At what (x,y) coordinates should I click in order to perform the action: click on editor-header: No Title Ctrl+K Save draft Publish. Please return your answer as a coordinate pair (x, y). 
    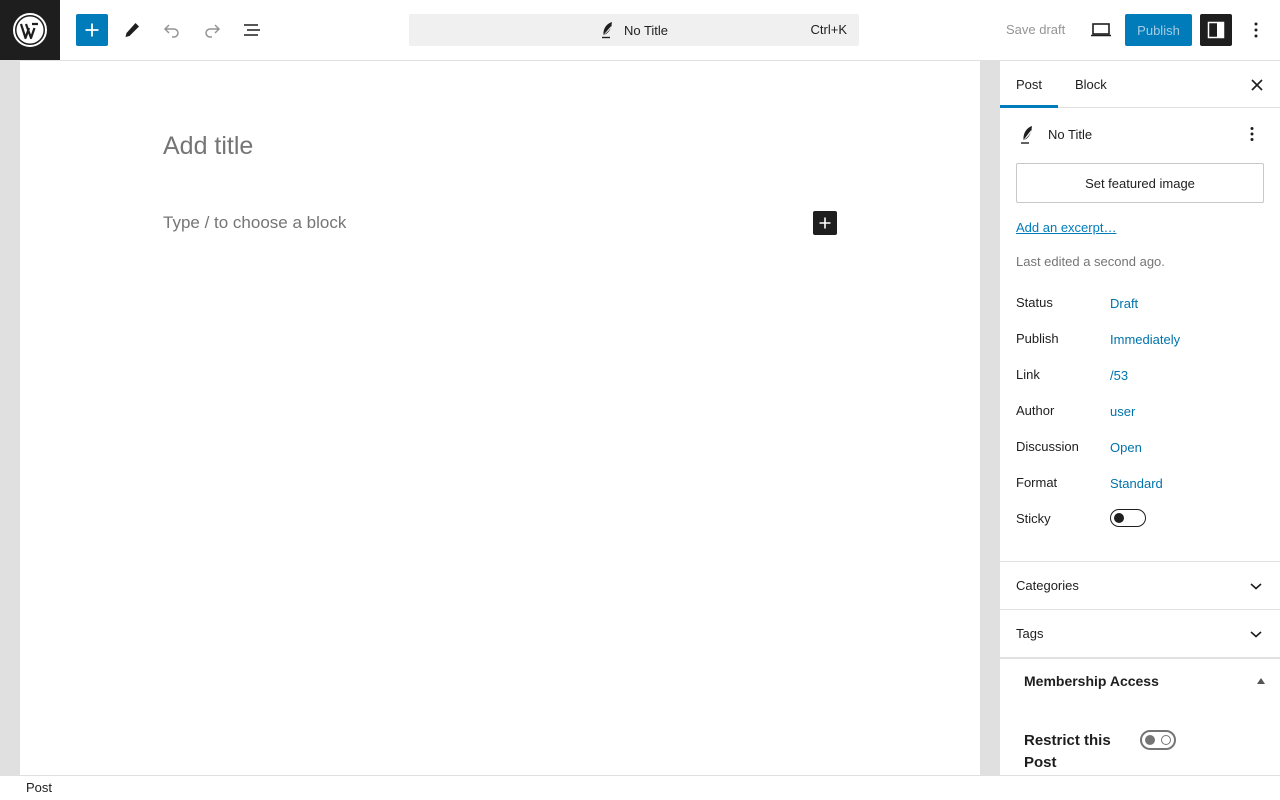
    Looking at the image, I should click on (640, 30).